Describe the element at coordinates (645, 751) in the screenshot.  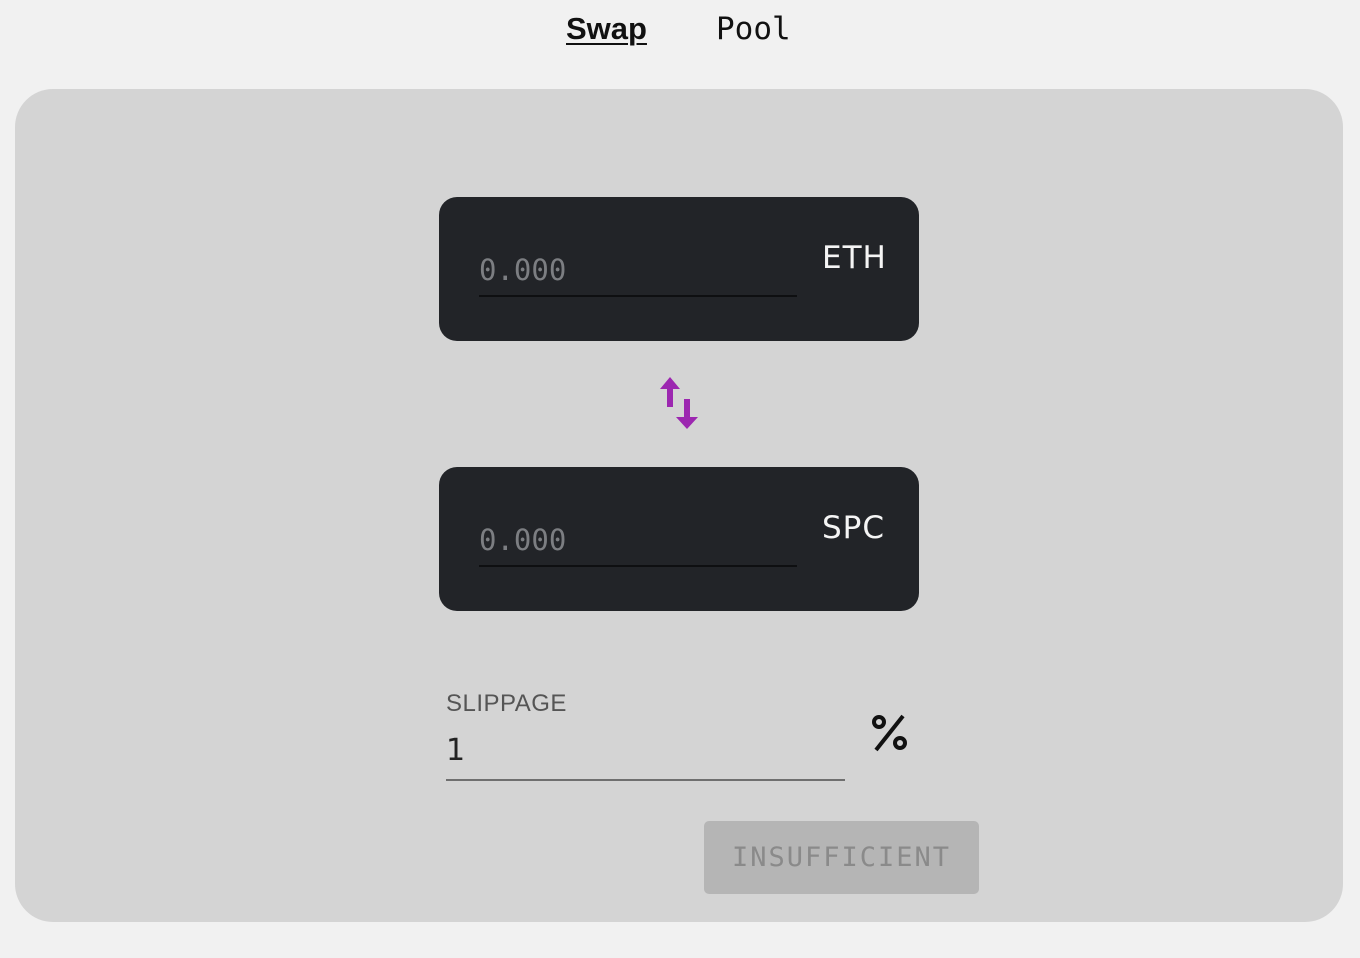
I see `slippage-input` at that location.